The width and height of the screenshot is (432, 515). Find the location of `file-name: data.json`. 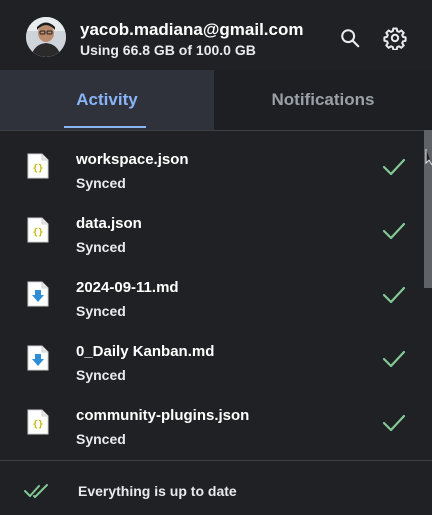

file-name: data.json is located at coordinates (109, 223).